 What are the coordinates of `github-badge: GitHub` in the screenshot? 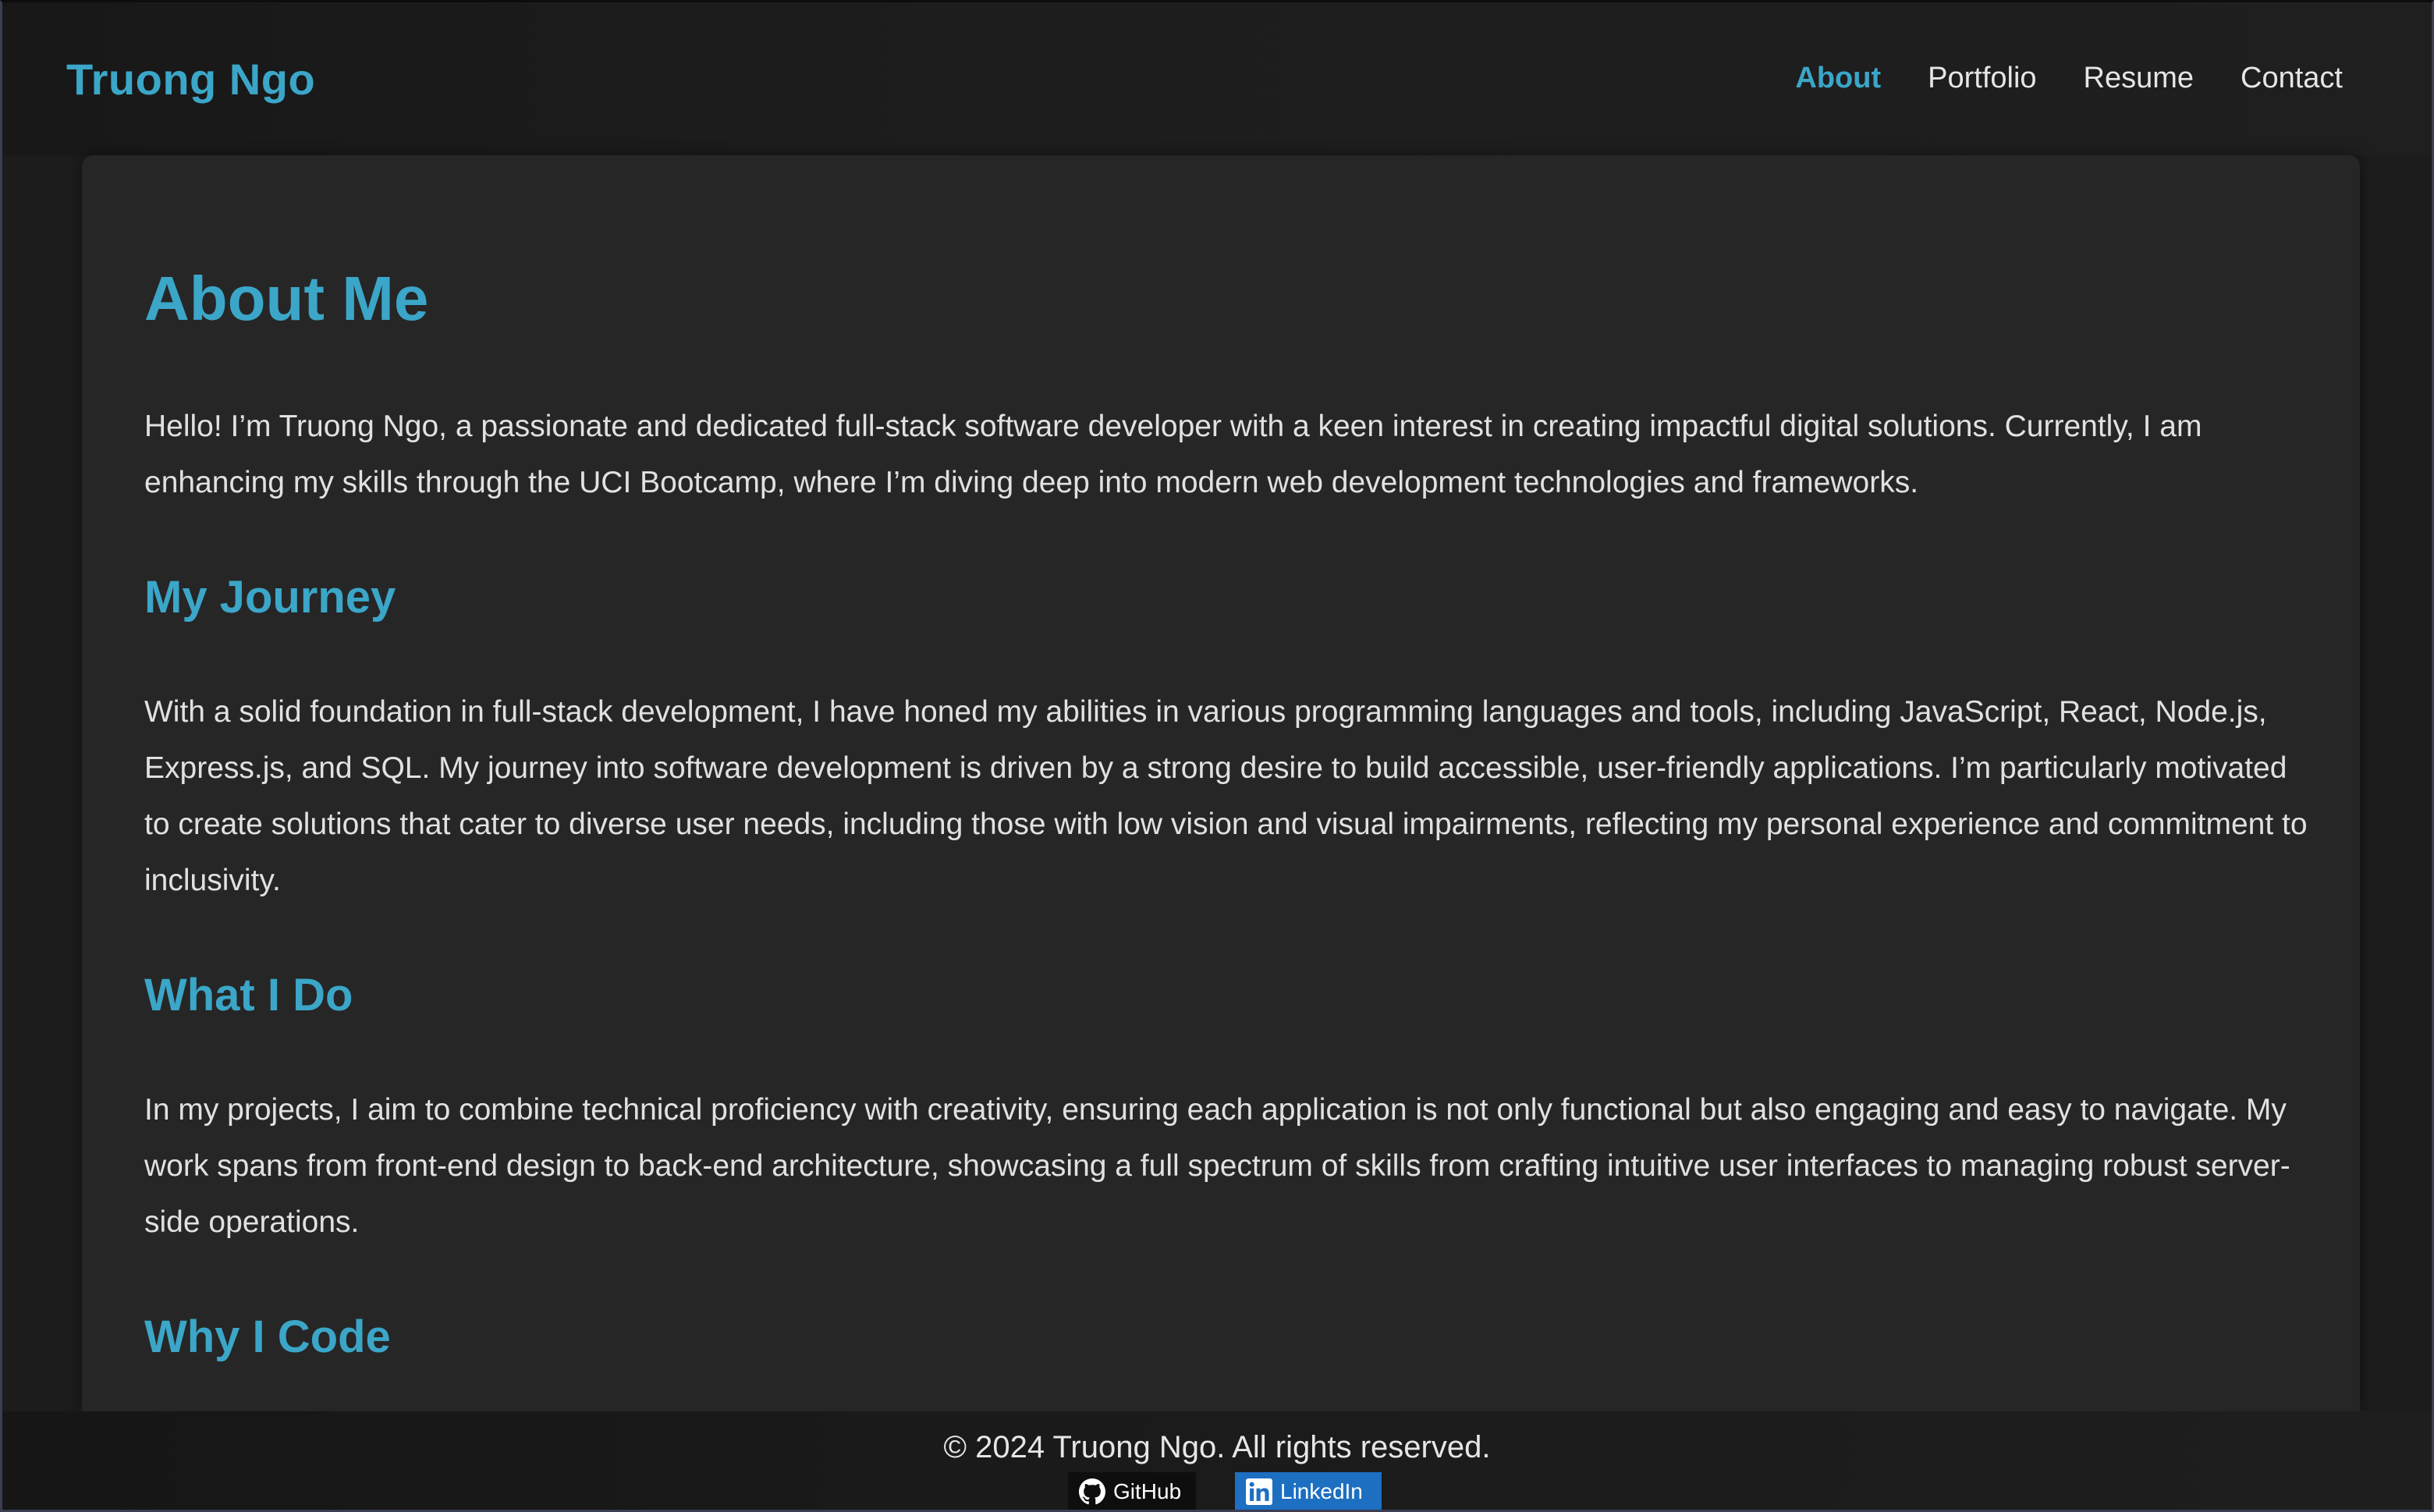 It's located at (1132, 1491).